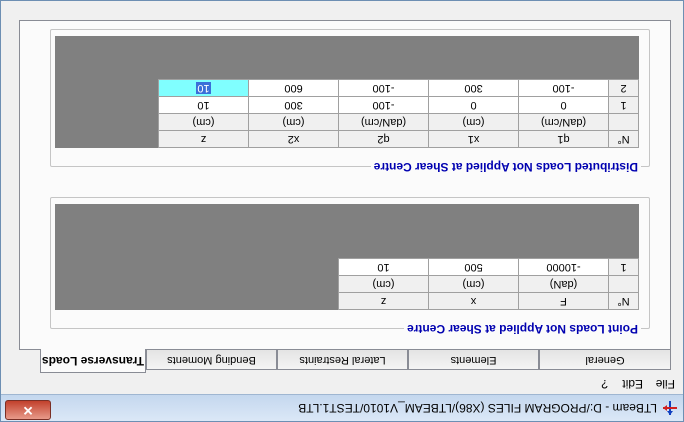  Describe the element at coordinates (342, 384) in the screenshot. I see `menu-bar: File Edit ?` at that location.